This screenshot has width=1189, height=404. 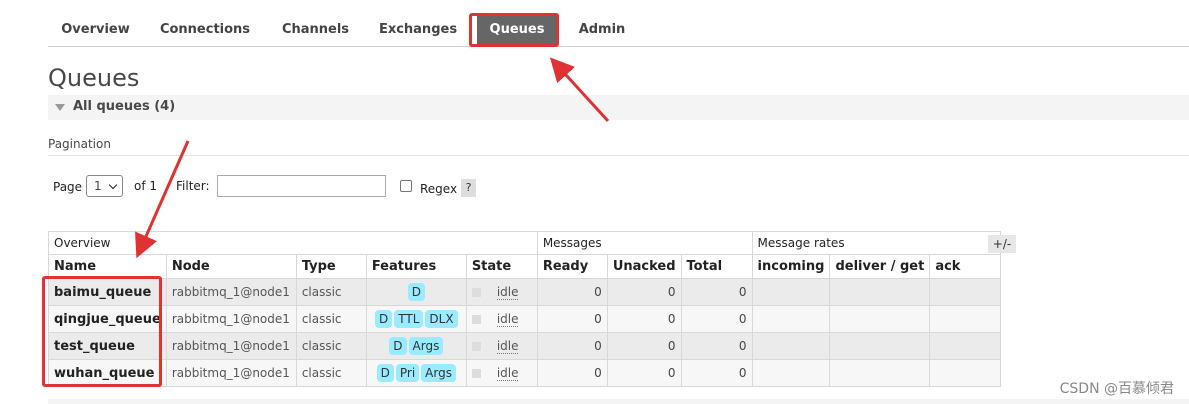 I want to click on pagination-divider, so click(x=618, y=155).